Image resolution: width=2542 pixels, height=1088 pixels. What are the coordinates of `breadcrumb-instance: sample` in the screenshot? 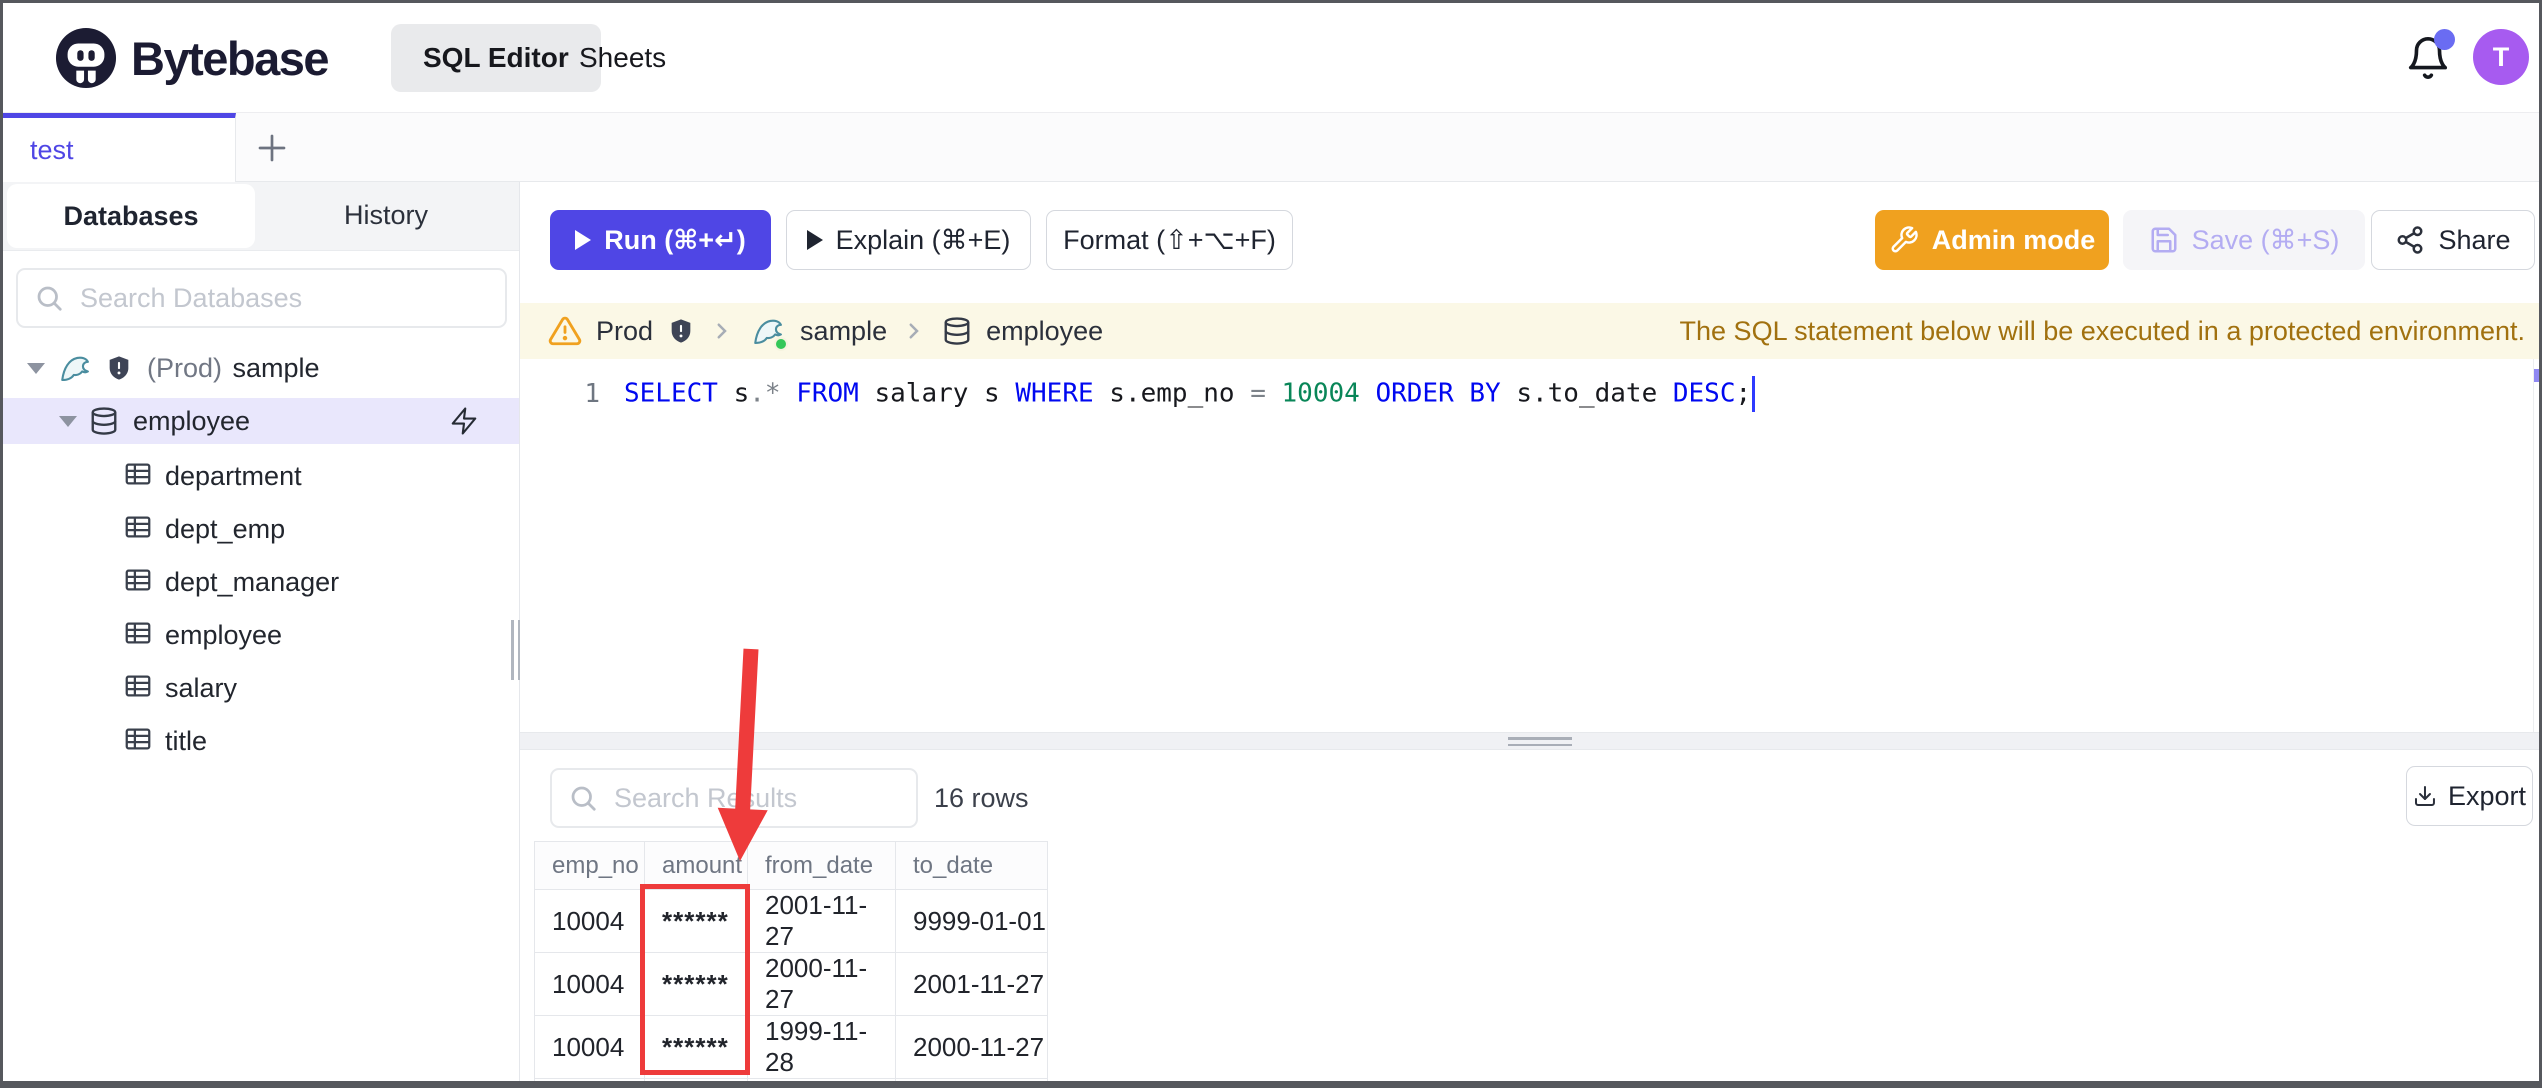 It's located at (843, 331).